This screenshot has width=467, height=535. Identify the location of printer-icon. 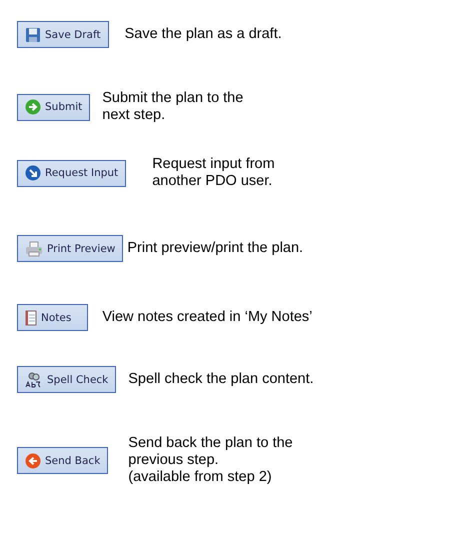
(34, 248).